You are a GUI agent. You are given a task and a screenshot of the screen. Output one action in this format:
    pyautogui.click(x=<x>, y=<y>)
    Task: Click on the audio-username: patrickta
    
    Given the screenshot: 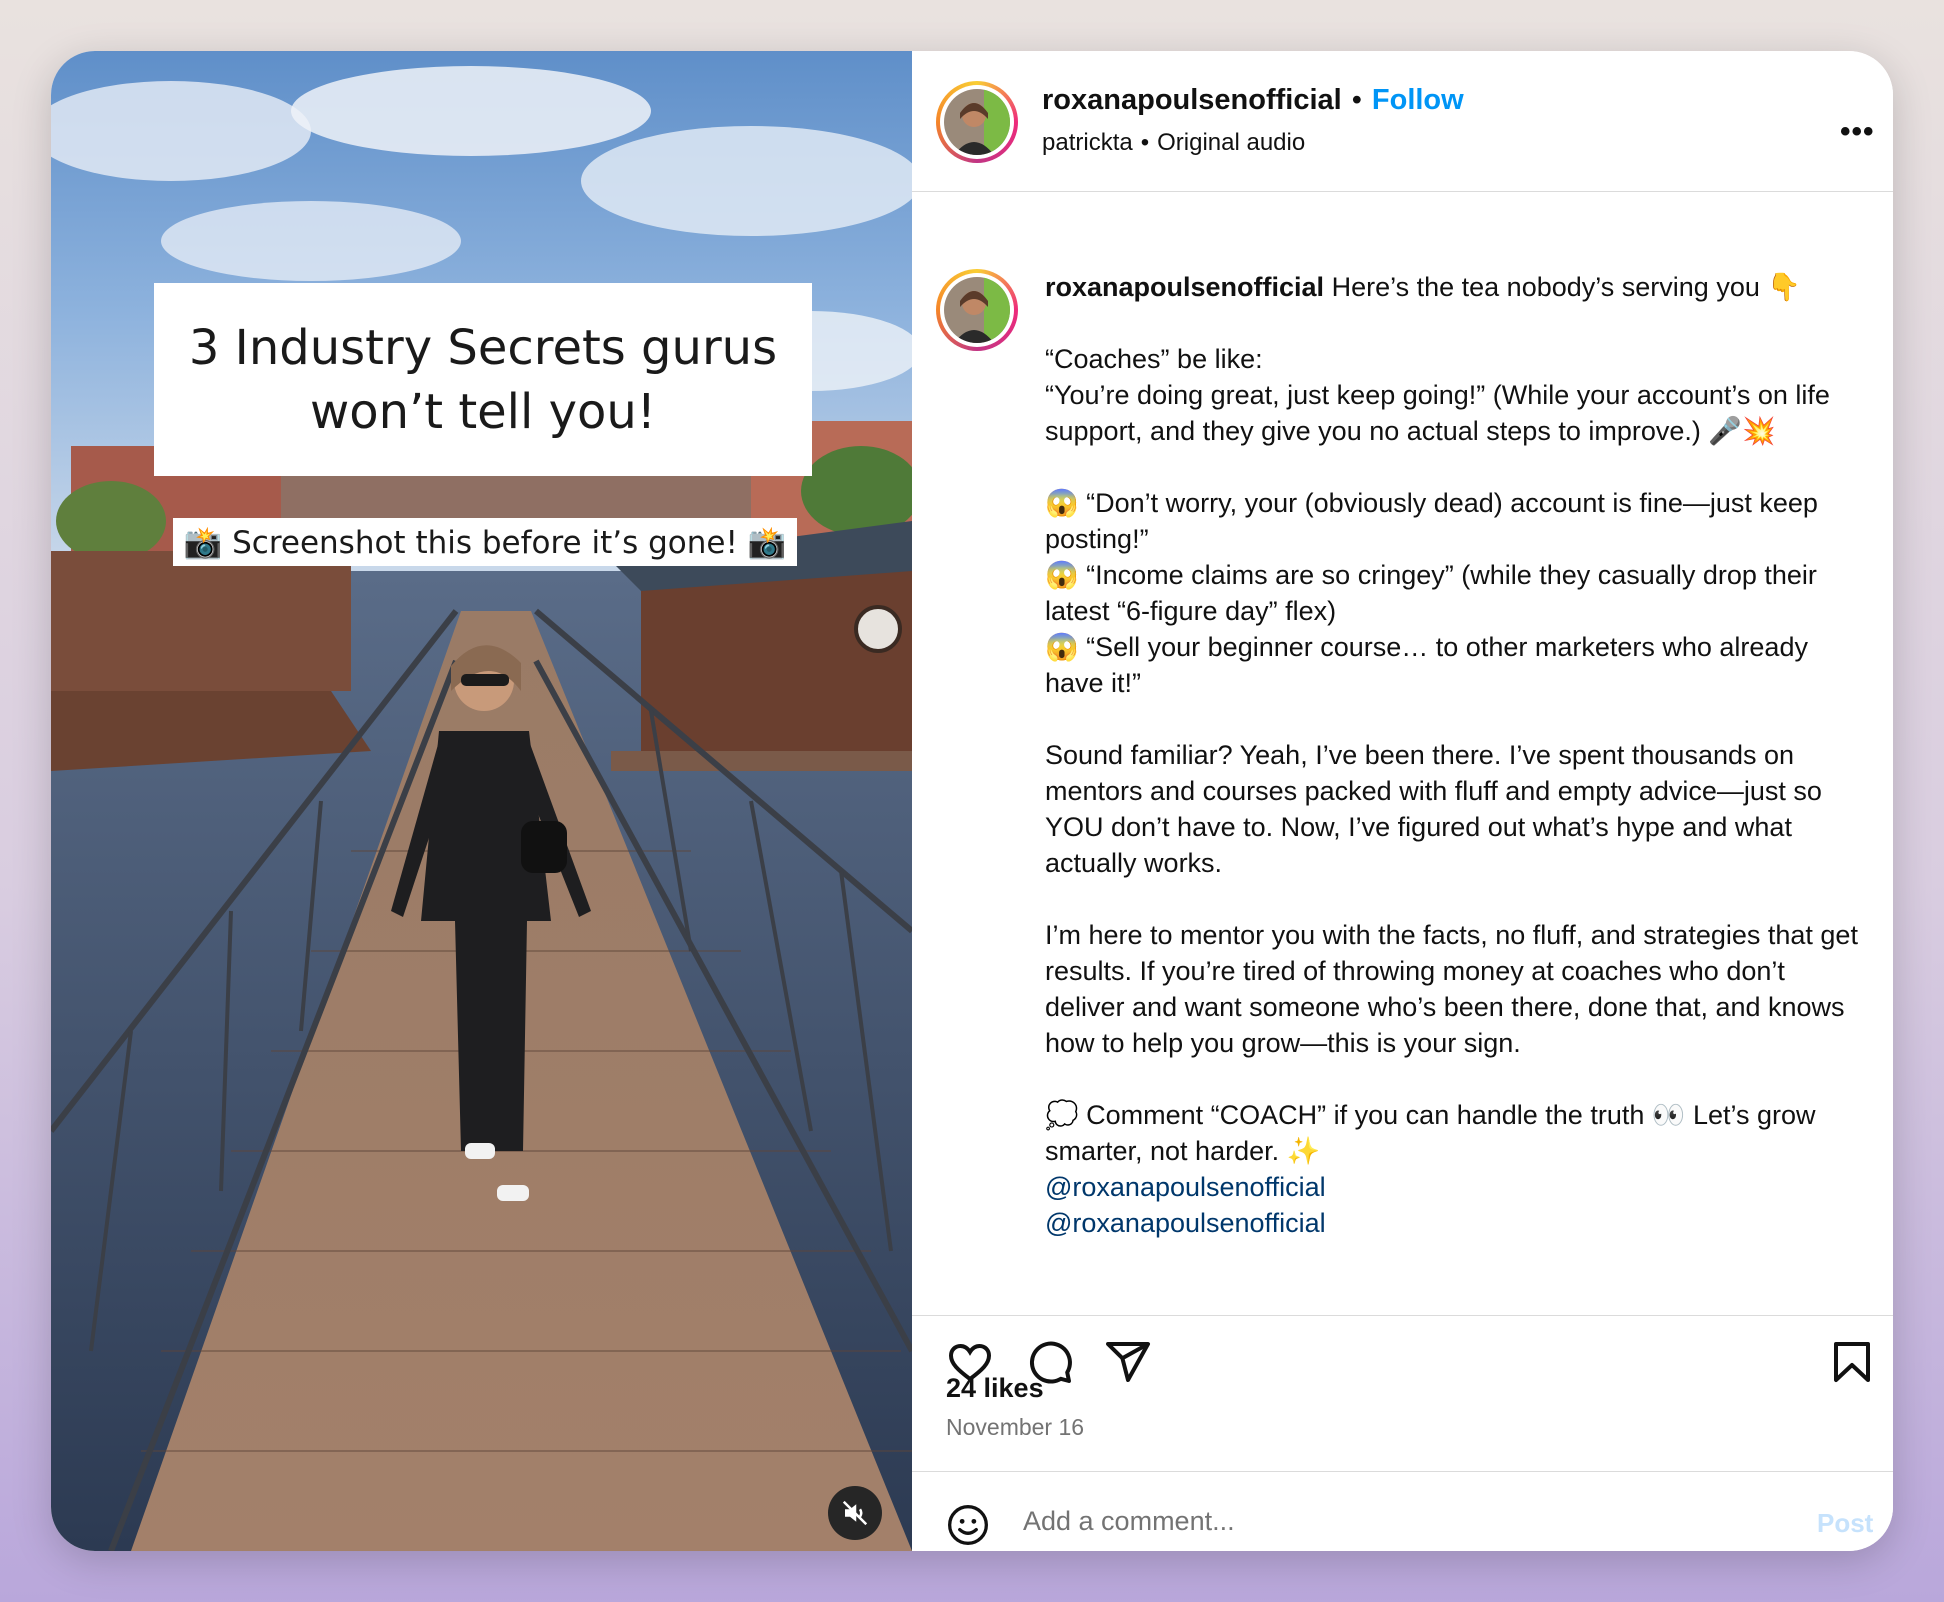 What is the action you would take?
    pyautogui.click(x=1087, y=142)
    